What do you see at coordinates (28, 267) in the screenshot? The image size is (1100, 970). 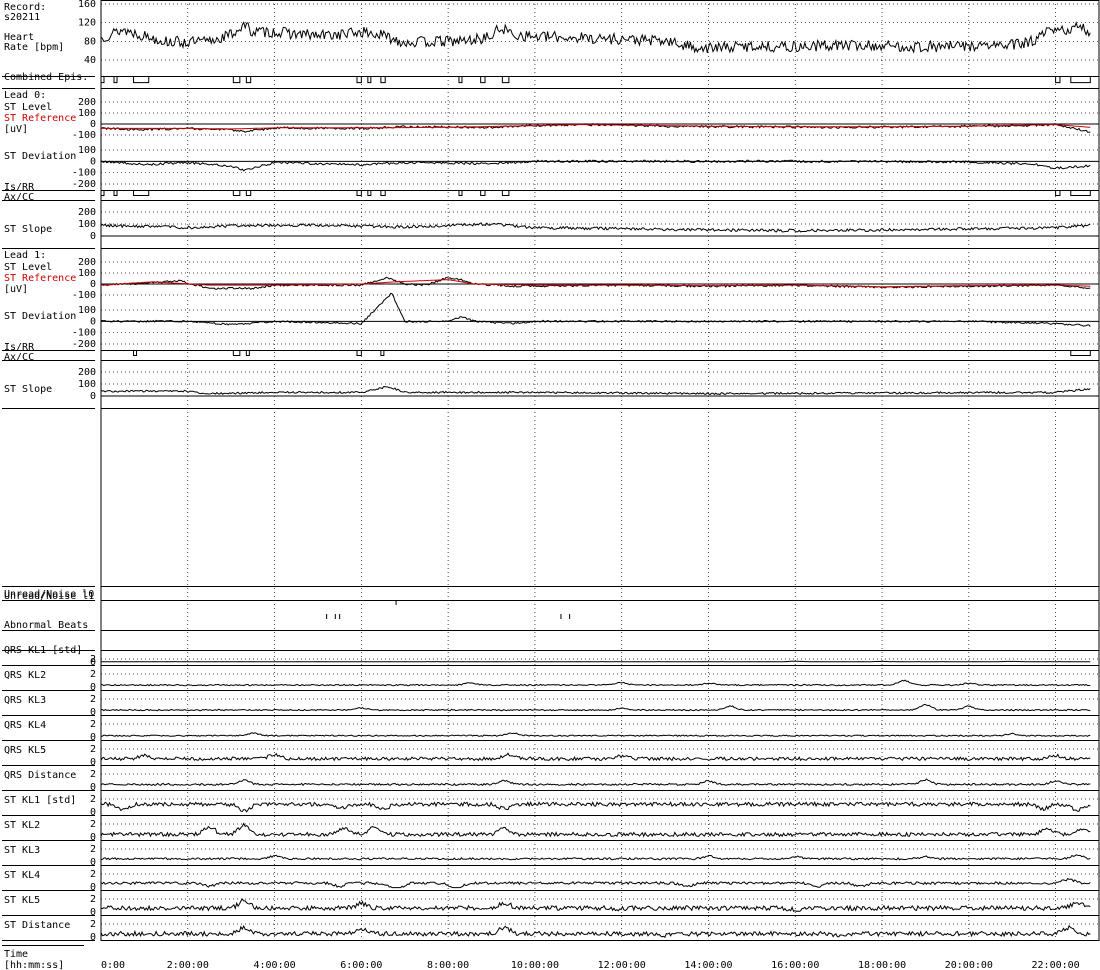 I see `row-label: ST Level` at bounding box center [28, 267].